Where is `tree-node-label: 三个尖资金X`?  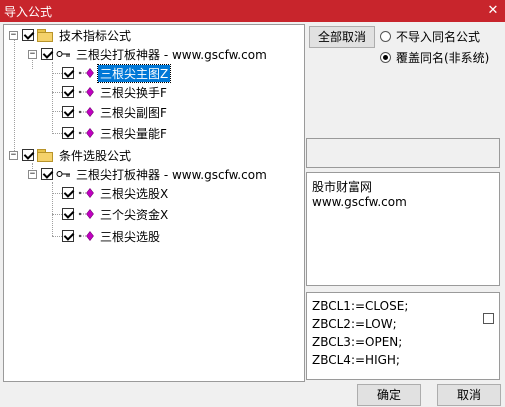
tree-node-label: 三个尖资金X is located at coordinates (134, 214).